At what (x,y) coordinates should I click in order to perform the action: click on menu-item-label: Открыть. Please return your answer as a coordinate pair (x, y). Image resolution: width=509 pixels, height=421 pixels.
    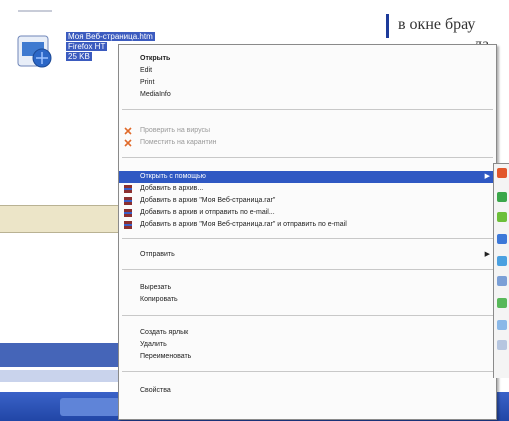
    Looking at the image, I should click on (155, 58).